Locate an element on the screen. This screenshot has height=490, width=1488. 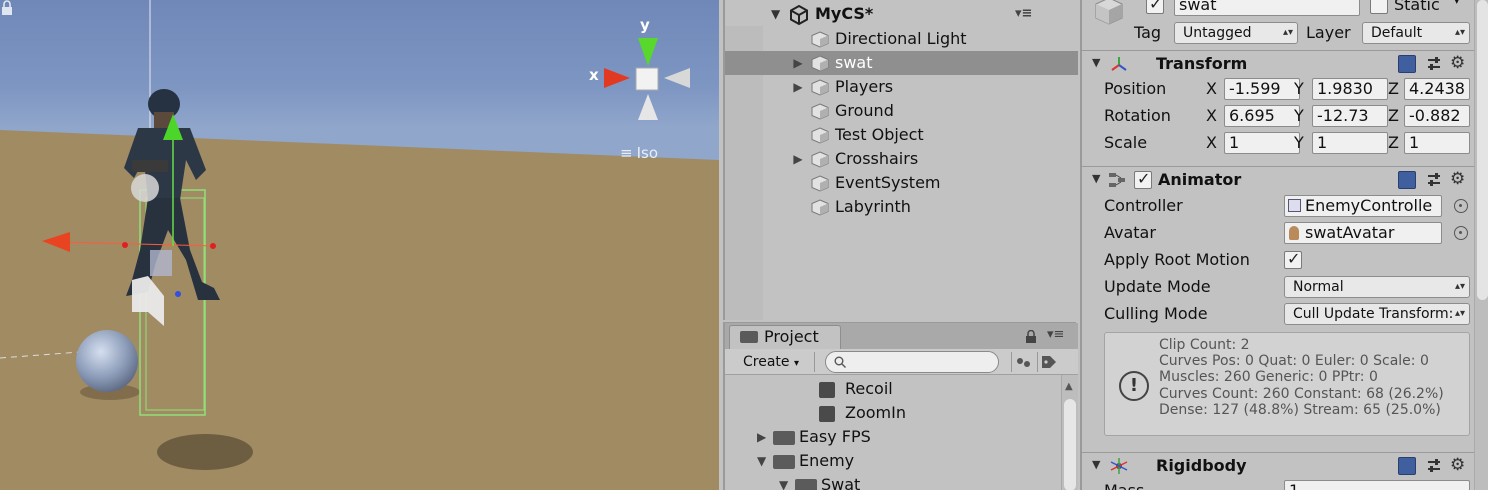
rotation-x-field: 6.695 is located at coordinates (1262, 116).